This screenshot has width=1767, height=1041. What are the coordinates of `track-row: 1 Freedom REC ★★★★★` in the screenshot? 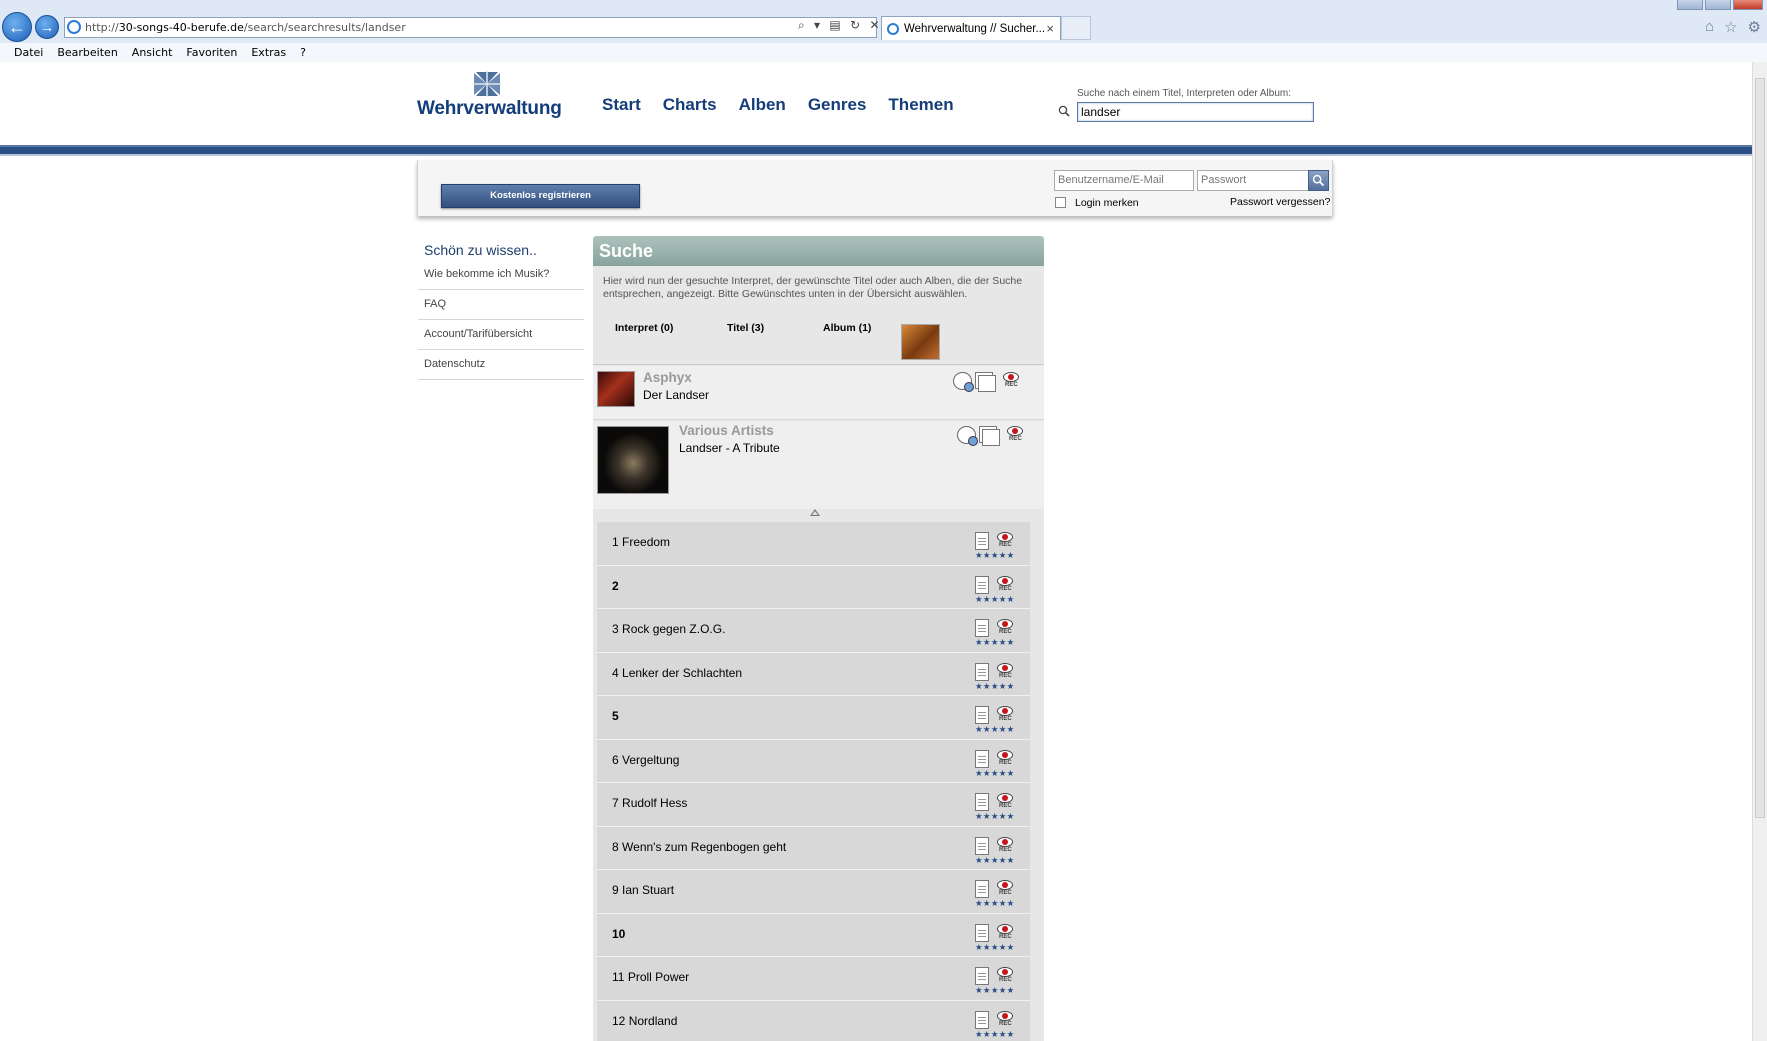 It's located at (813, 544).